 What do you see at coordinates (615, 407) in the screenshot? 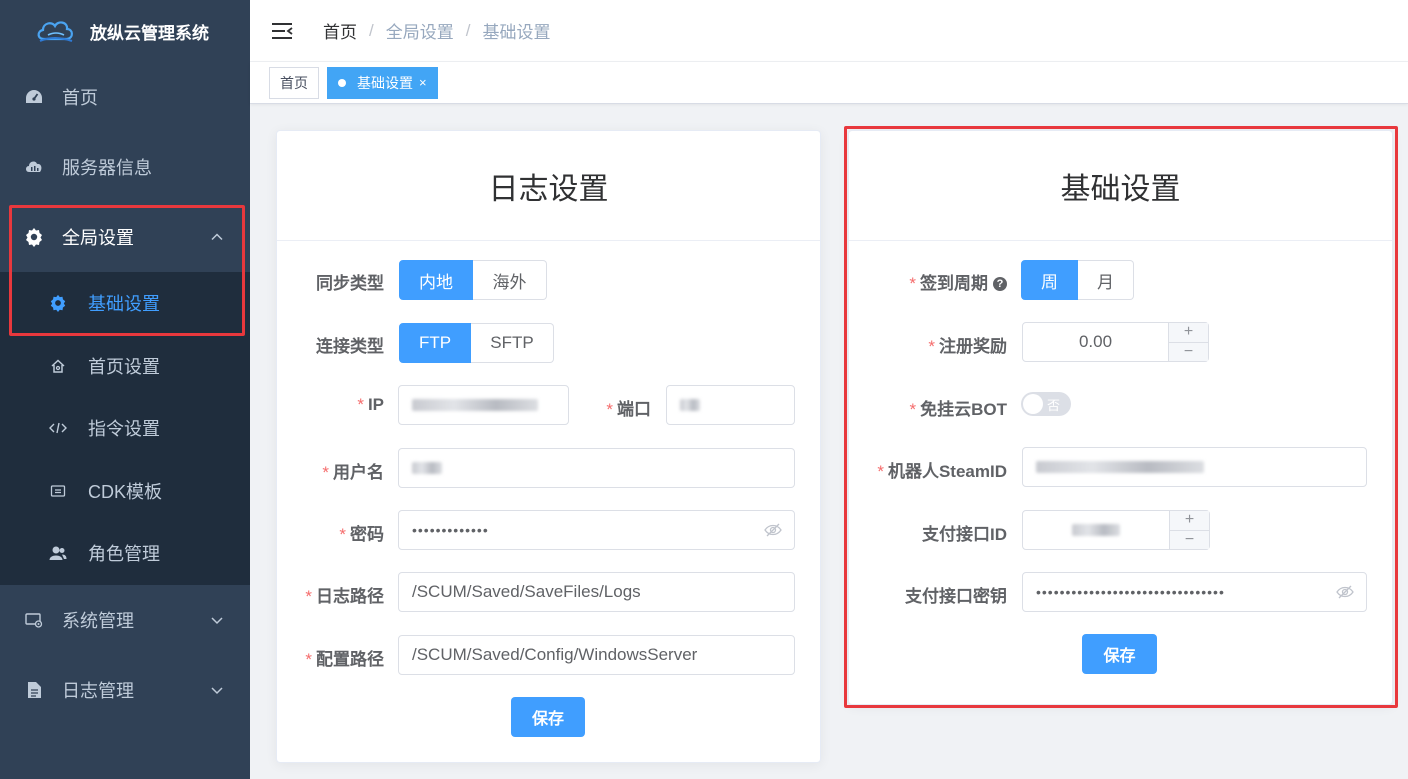
I see `port-label: * 端口` at bounding box center [615, 407].